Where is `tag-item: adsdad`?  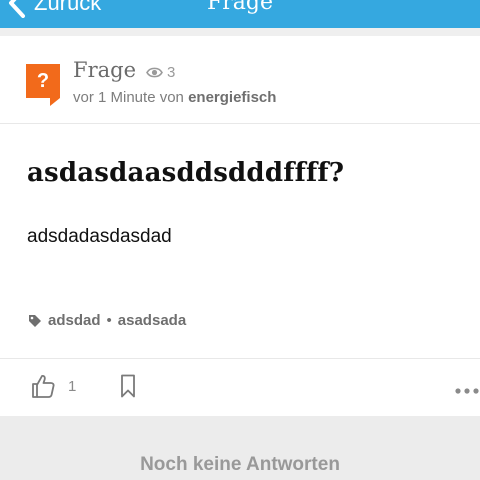
tag-item: adsdad is located at coordinates (74, 320).